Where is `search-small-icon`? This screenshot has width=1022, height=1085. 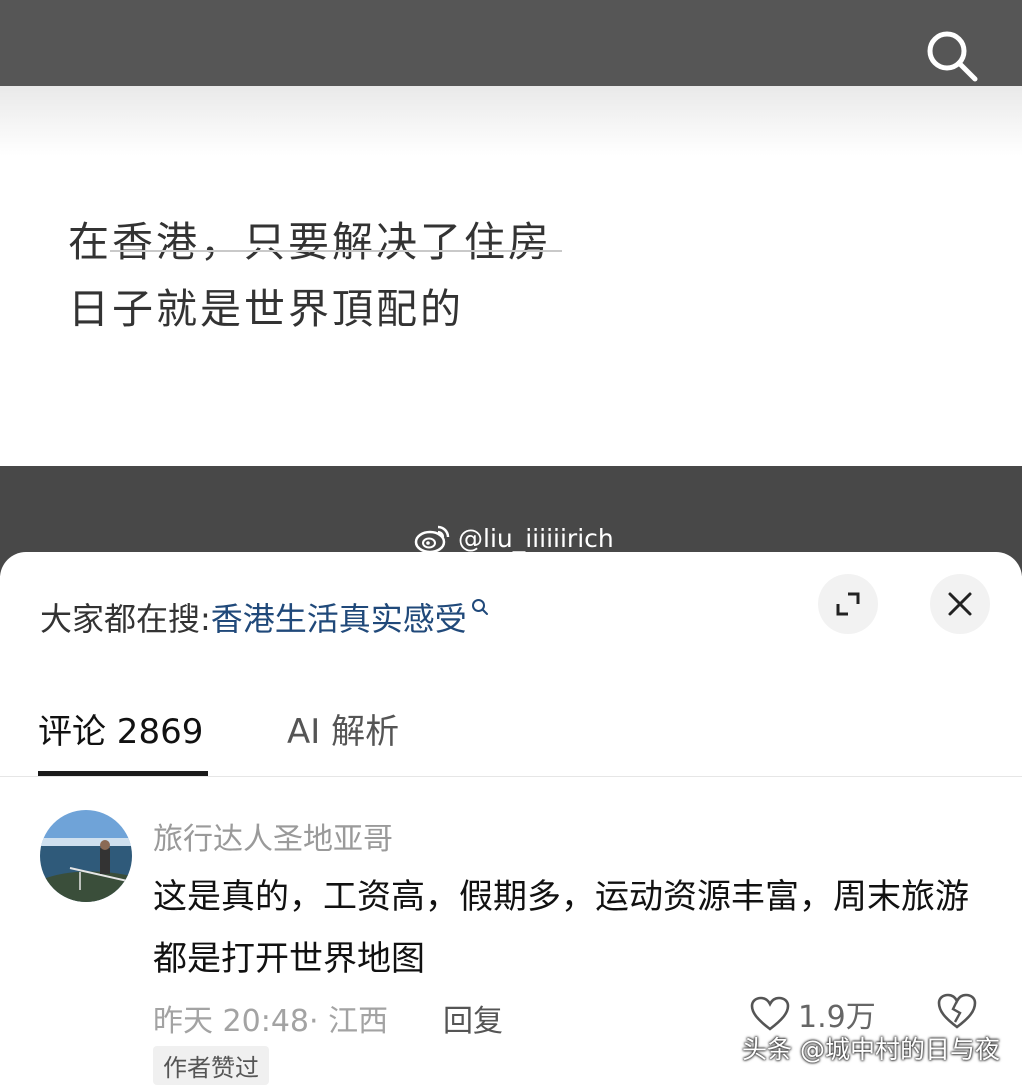
search-small-icon is located at coordinates (479, 607).